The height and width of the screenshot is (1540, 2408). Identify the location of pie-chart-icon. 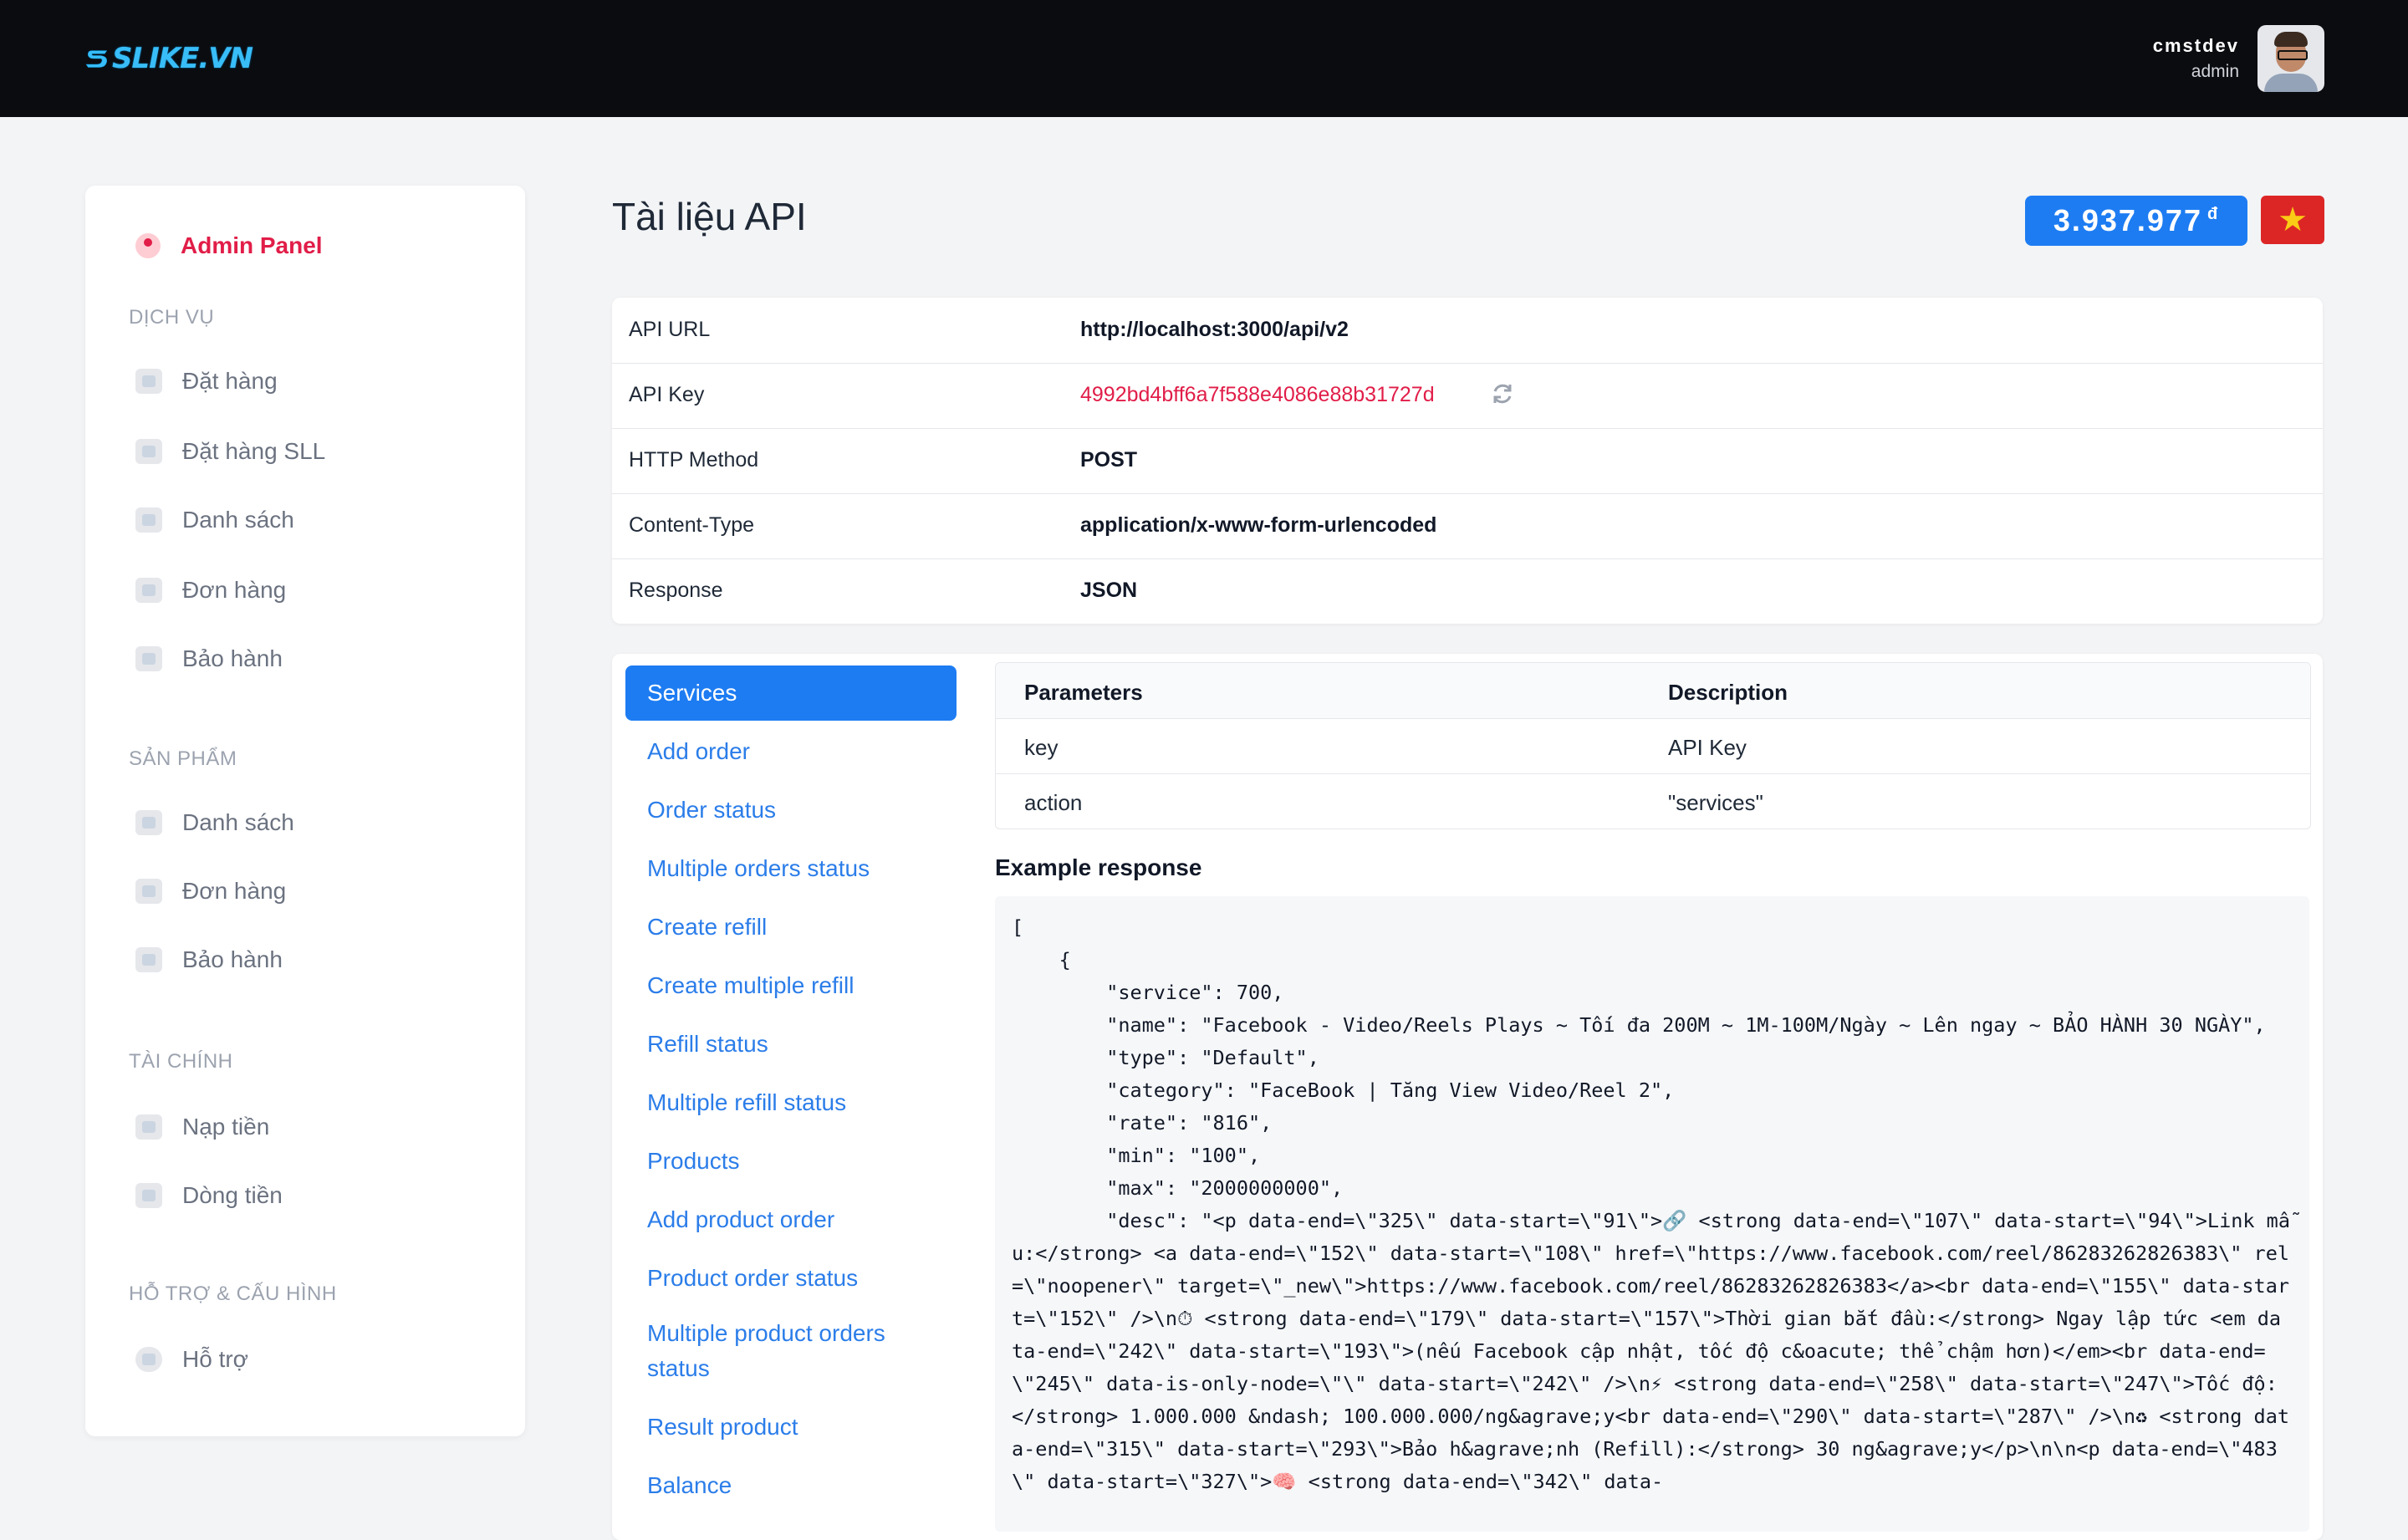
(148, 822).